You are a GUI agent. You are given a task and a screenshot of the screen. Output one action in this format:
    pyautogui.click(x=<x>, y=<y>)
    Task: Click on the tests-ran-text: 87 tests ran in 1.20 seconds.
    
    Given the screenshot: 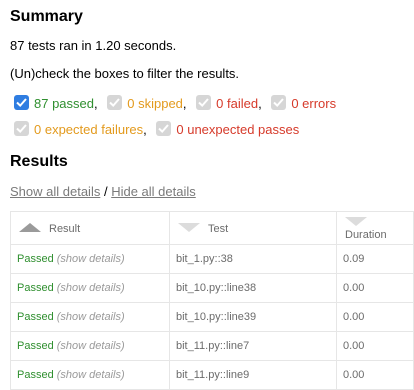 What is the action you would take?
    pyautogui.click(x=93, y=45)
    